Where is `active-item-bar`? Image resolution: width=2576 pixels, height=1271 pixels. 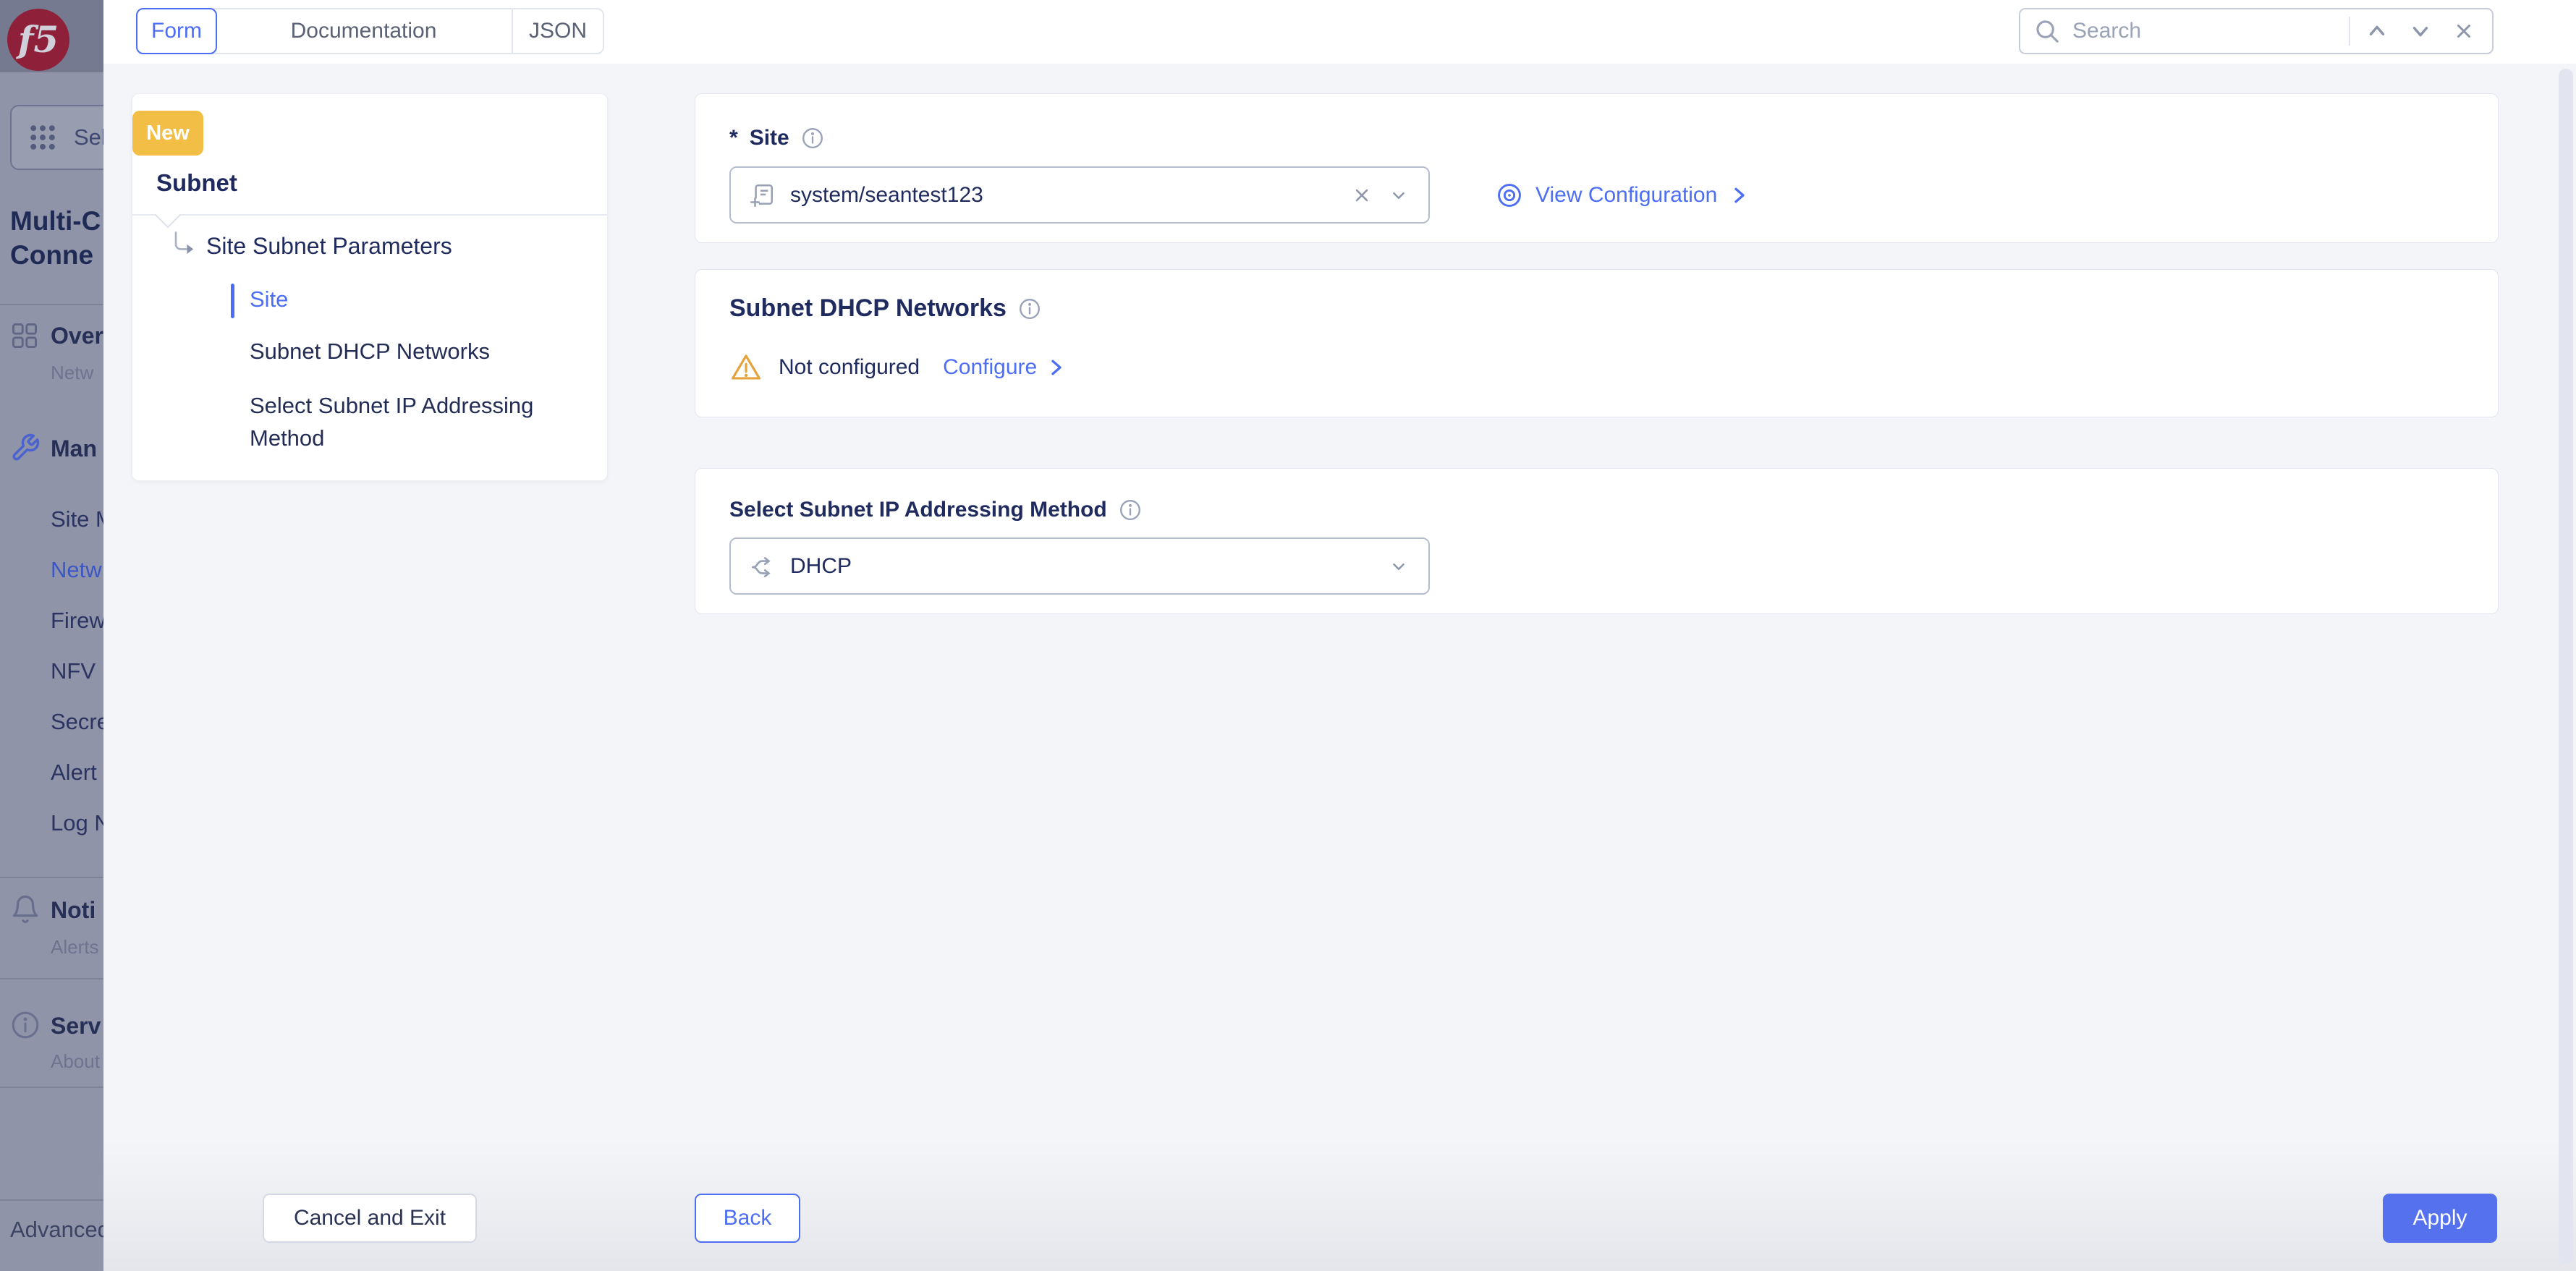 active-item-bar is located at coordinates (233, 301).